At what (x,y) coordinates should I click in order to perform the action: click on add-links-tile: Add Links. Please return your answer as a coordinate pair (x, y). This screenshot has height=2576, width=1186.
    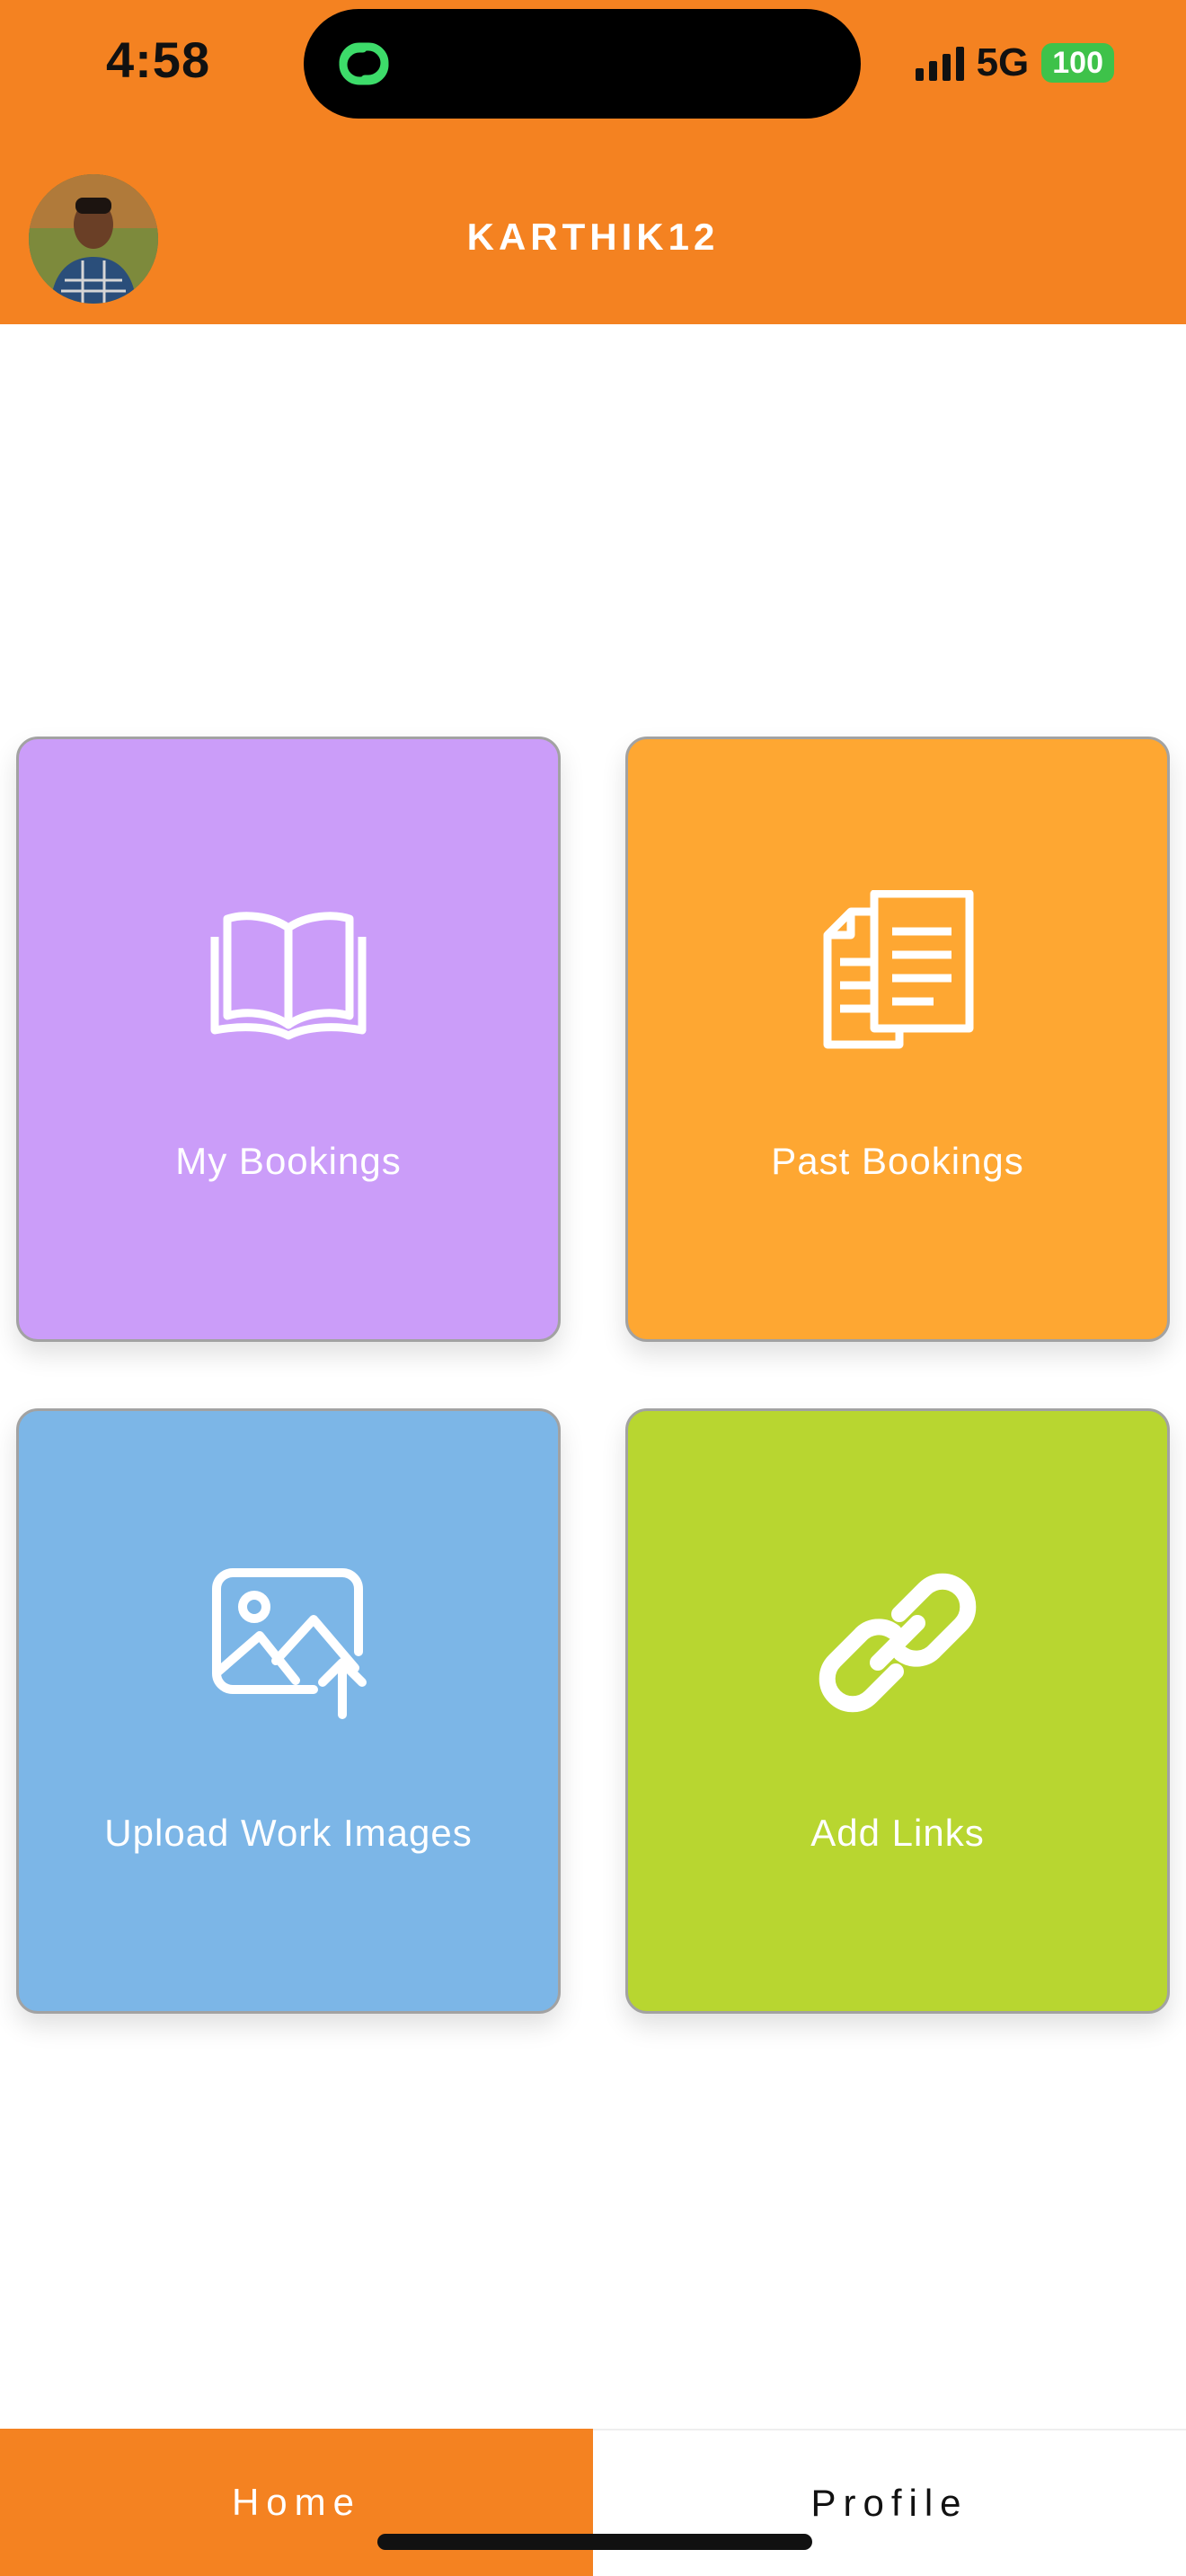
    Looking at the image, I should click on (897, 1711).